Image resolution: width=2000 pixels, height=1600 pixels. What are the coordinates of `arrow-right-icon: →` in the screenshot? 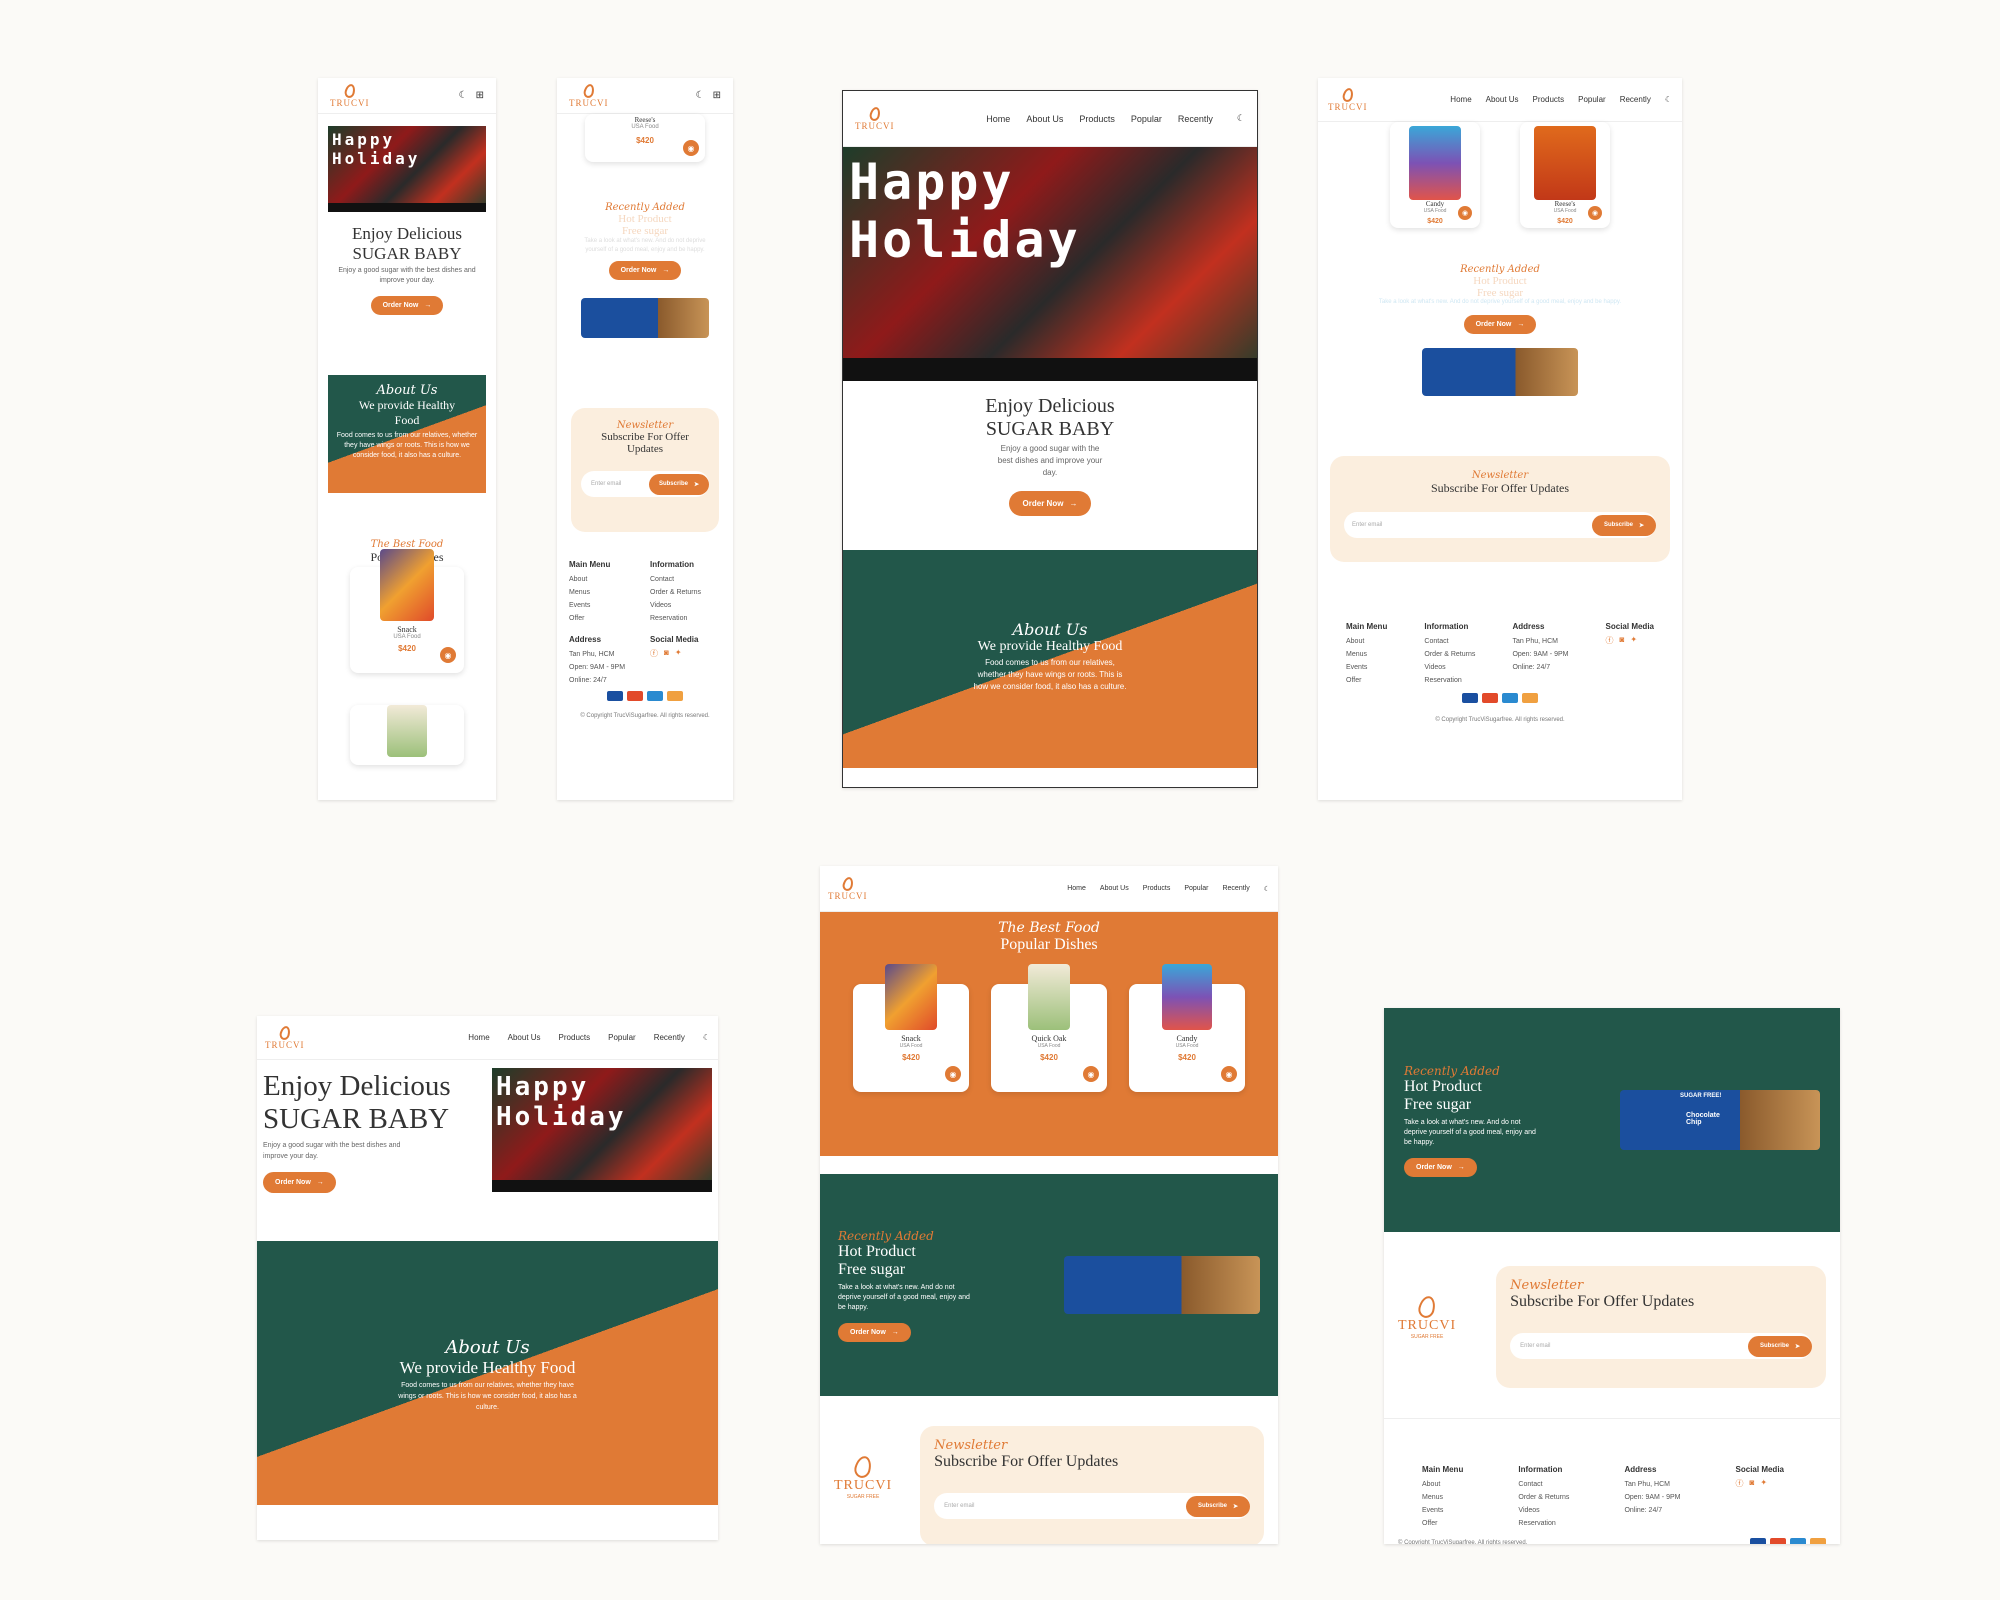 It's located at (1073, 503).